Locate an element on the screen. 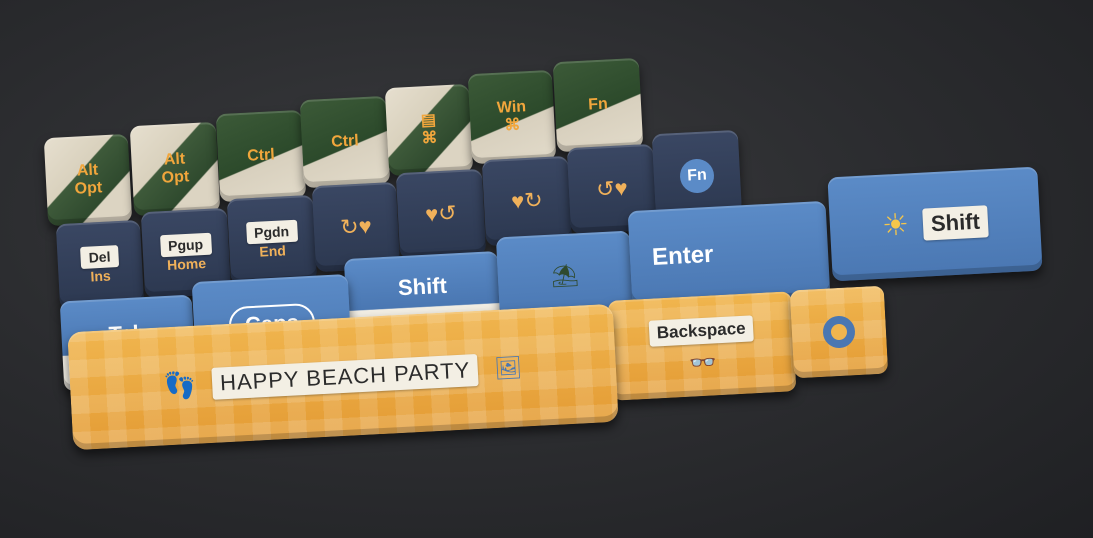 This screenshot has height=538, width=1093. keycap-legend-top: Fn is located at coordinates (598, 104).